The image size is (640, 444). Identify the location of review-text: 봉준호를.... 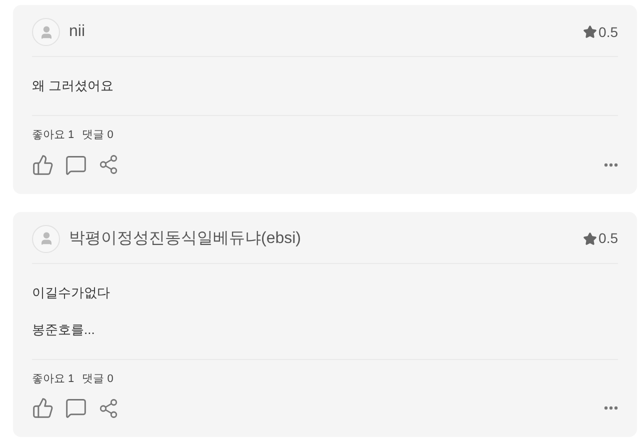
(64, 329).